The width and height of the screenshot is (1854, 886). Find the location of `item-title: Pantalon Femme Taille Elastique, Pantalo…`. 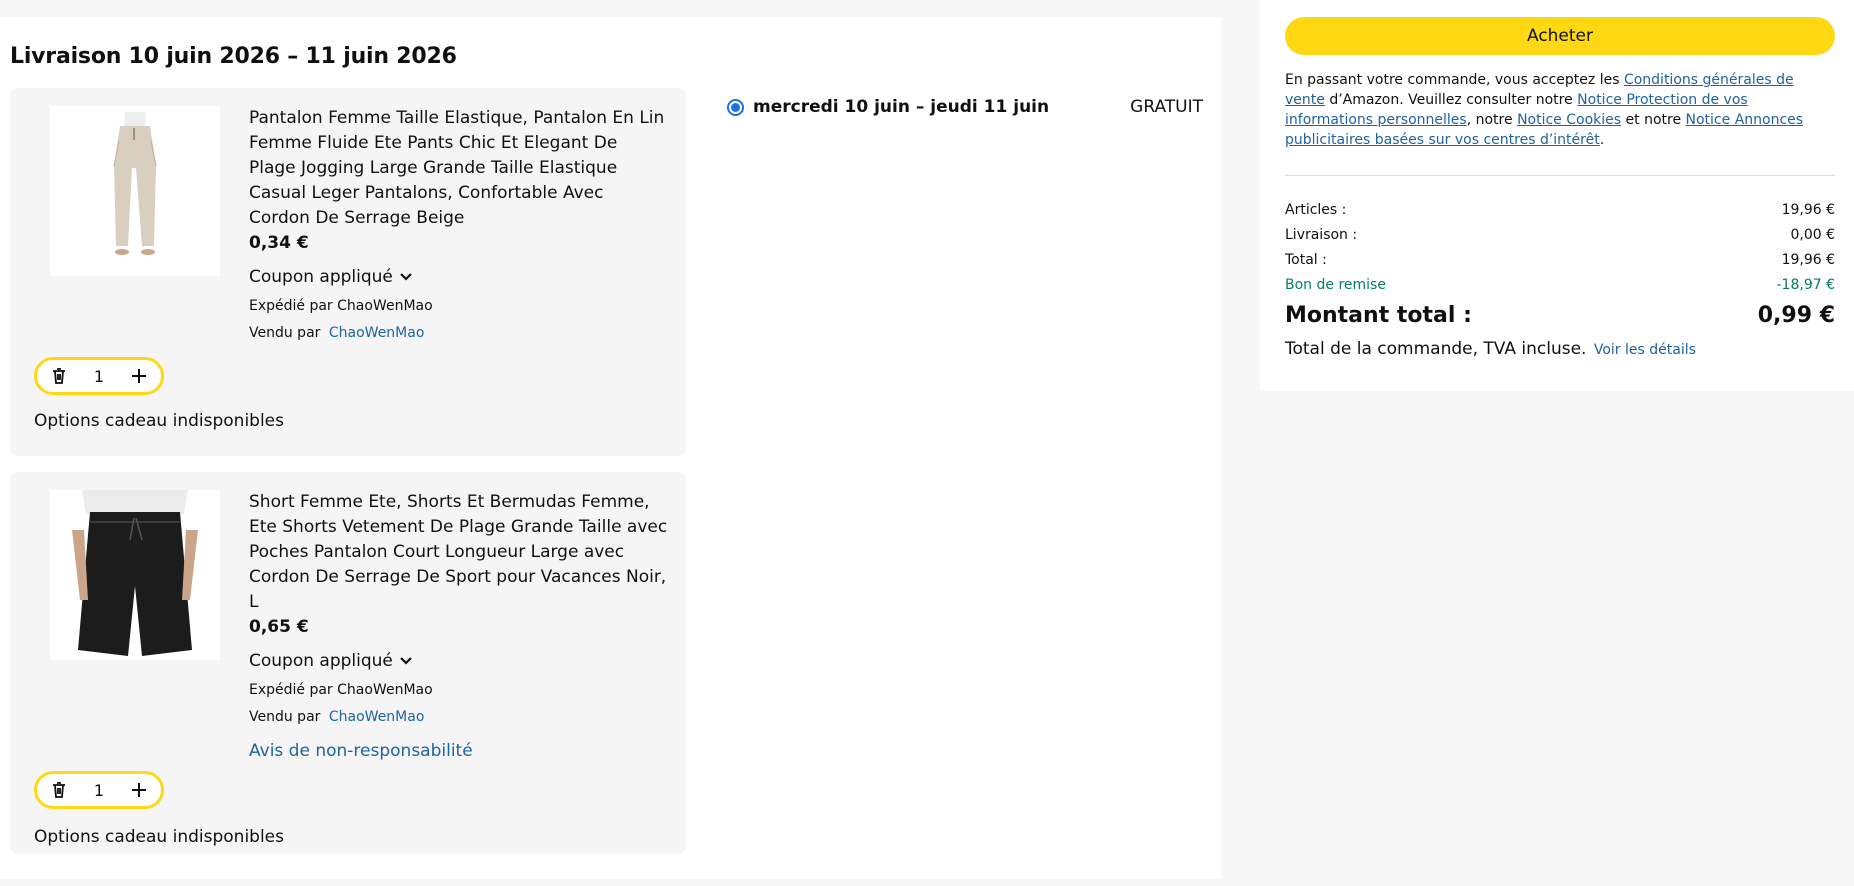

item-title: Pantalon Femme Taille Elastique, Pantalo… is located at coordinates (459, 168).